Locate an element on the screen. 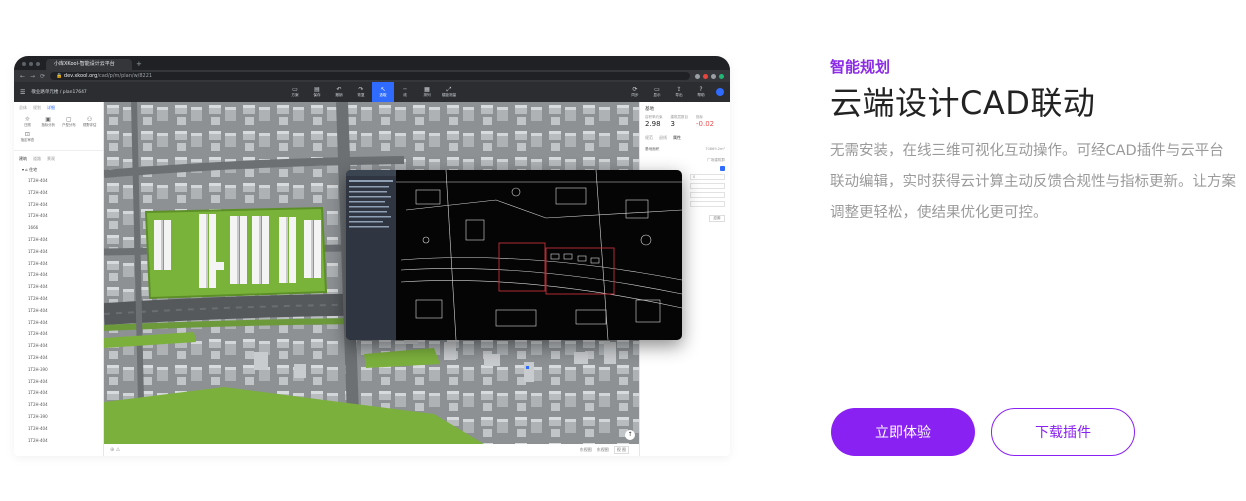 This screenshot has height=501, width=1246. help-icon: ? is located at coordinates (701, 89).